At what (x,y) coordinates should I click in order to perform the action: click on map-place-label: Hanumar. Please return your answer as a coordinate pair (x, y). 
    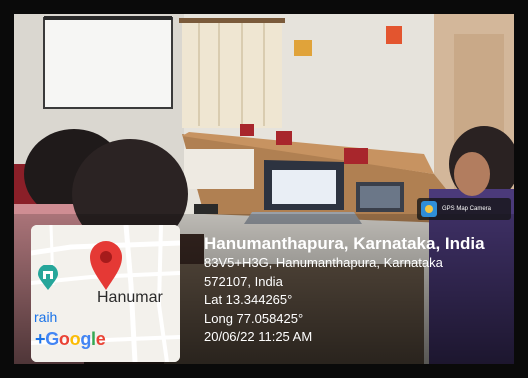
    Looking at the image, I should click on (130, 297).